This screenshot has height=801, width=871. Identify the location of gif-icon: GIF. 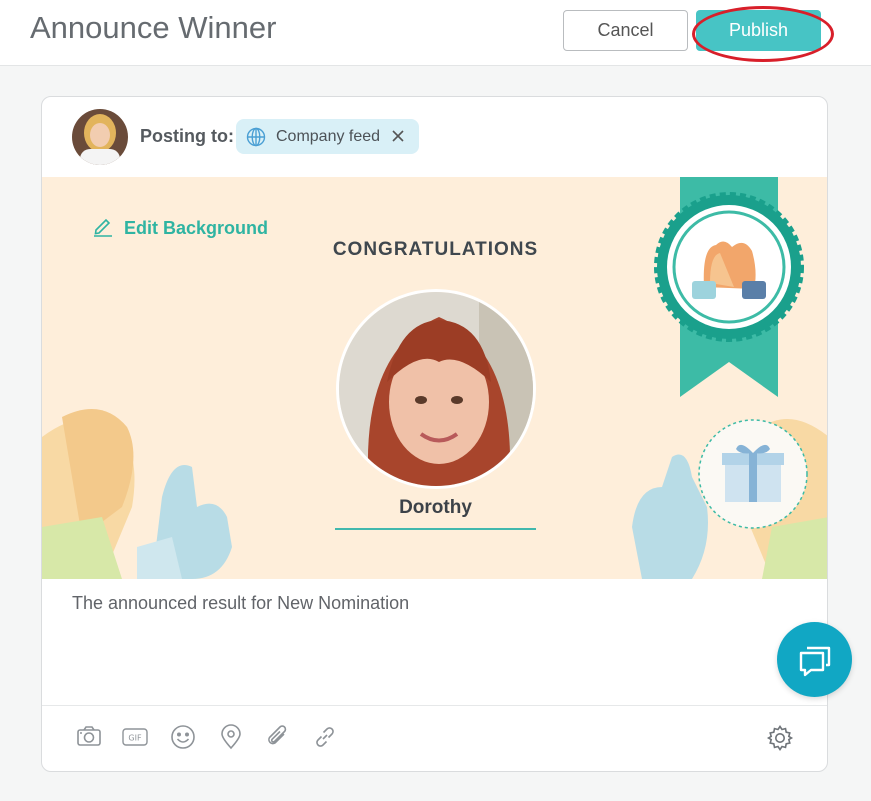
(135, 739).